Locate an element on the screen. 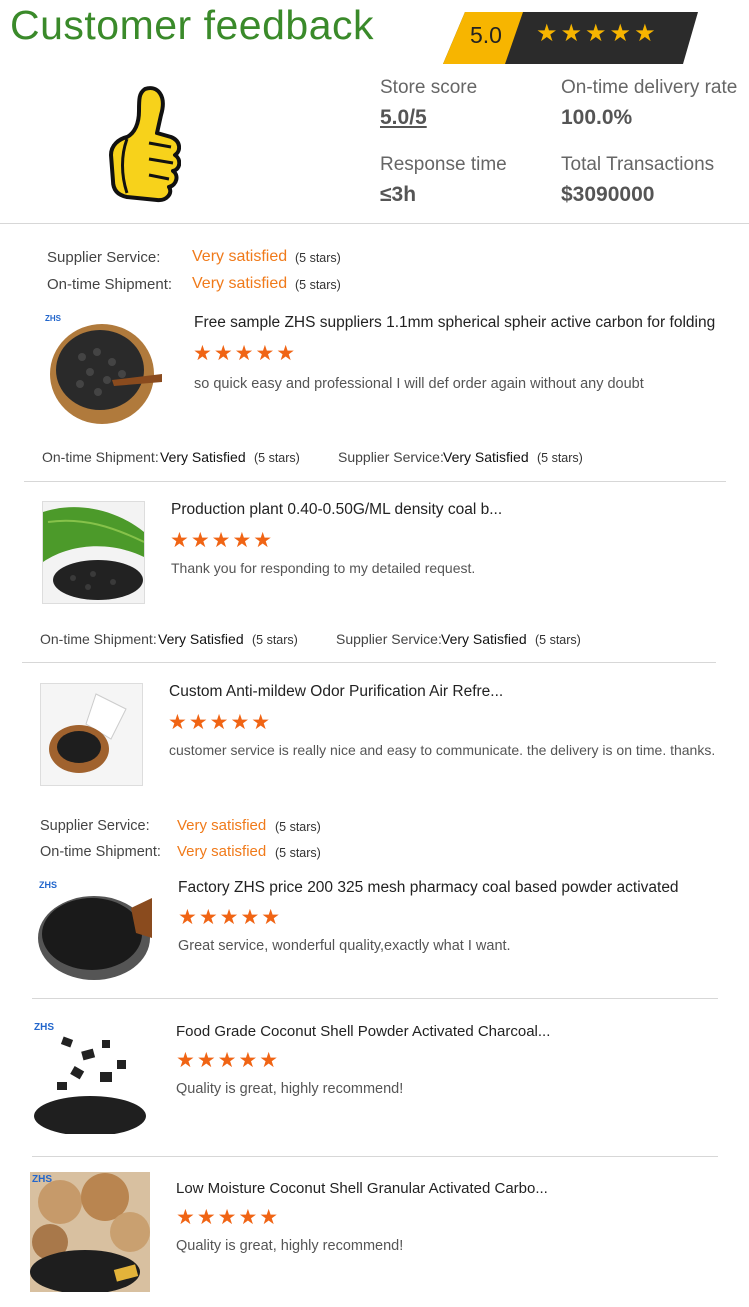  ontime-delivery-value: 100.0% is located at coordinates (597, 117).